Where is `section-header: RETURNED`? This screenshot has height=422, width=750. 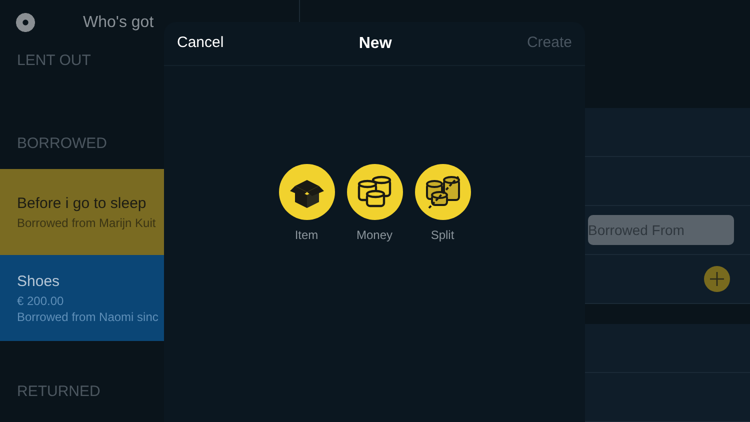 section-header: RETURNED is located at coordinates (59, 392).